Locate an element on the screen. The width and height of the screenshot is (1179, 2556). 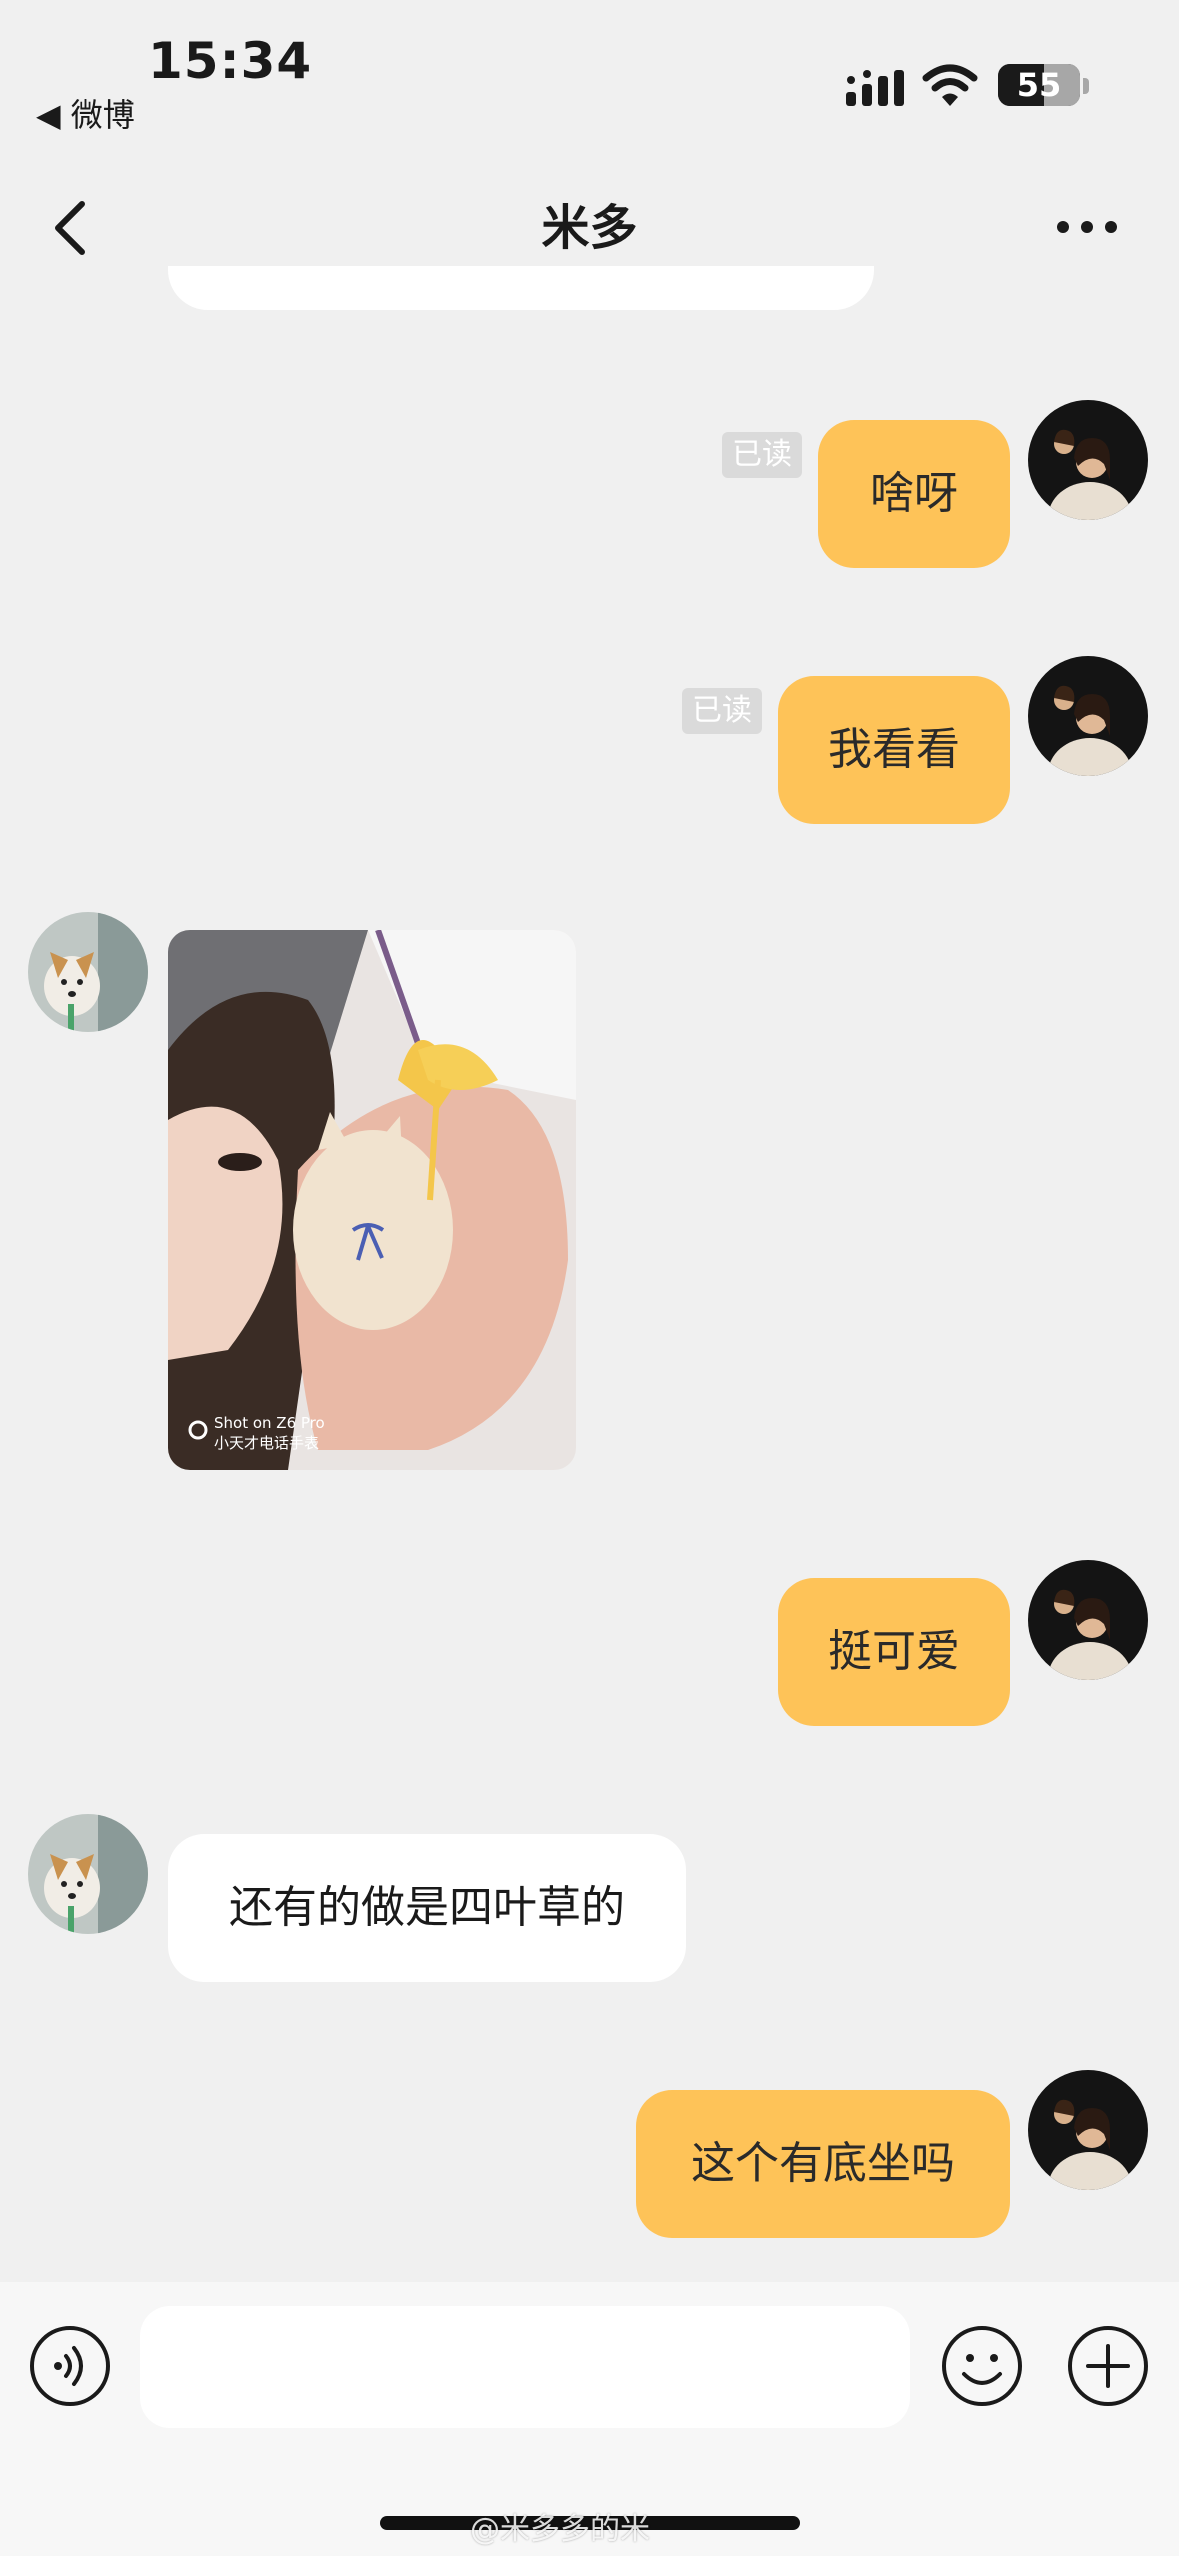
battery-tip is located at coordinates (1086, 86).